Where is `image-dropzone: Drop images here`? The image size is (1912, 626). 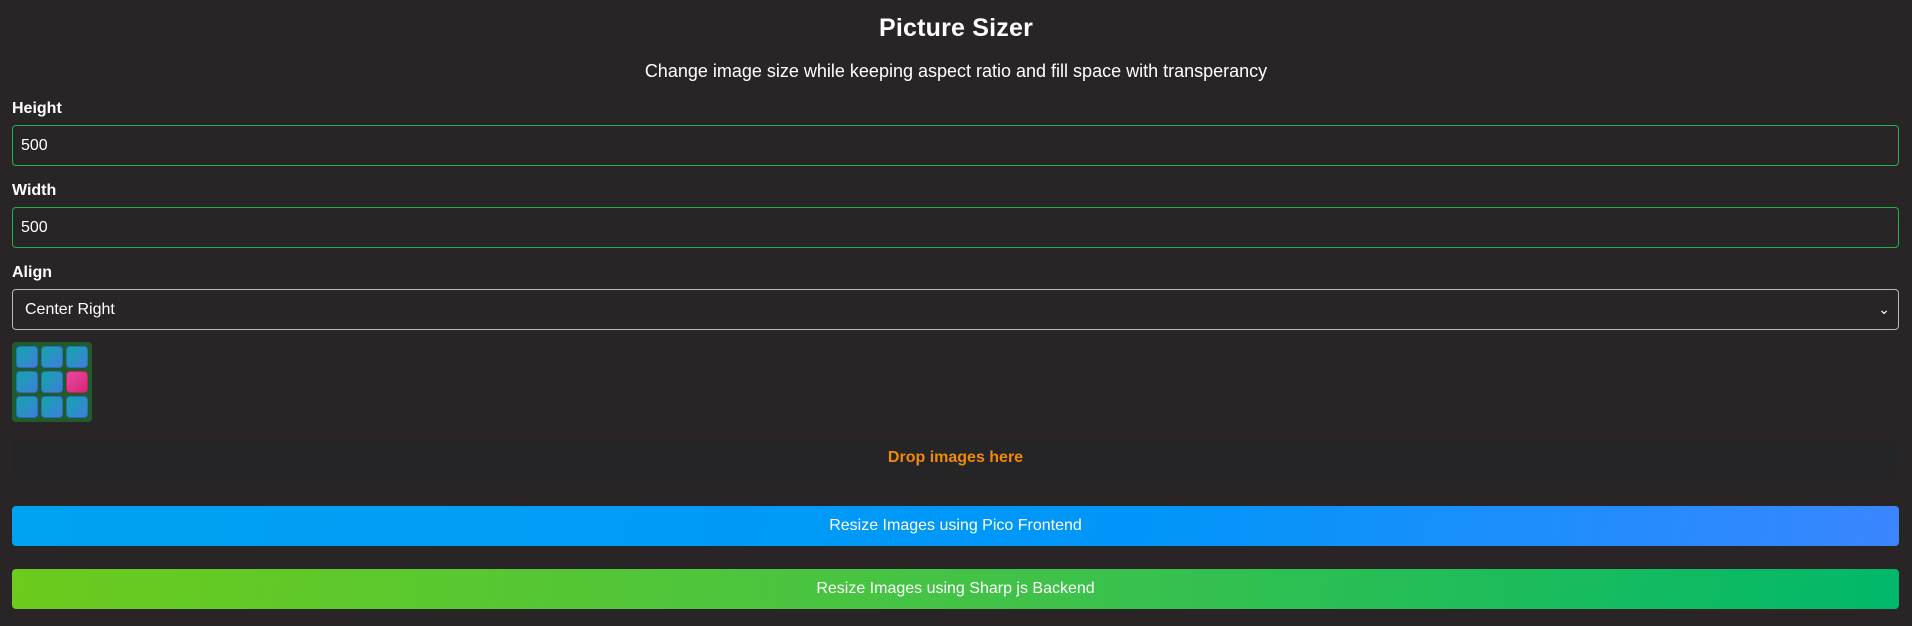
image-dropzone: Drop images here is located at coordinates (955, 458).